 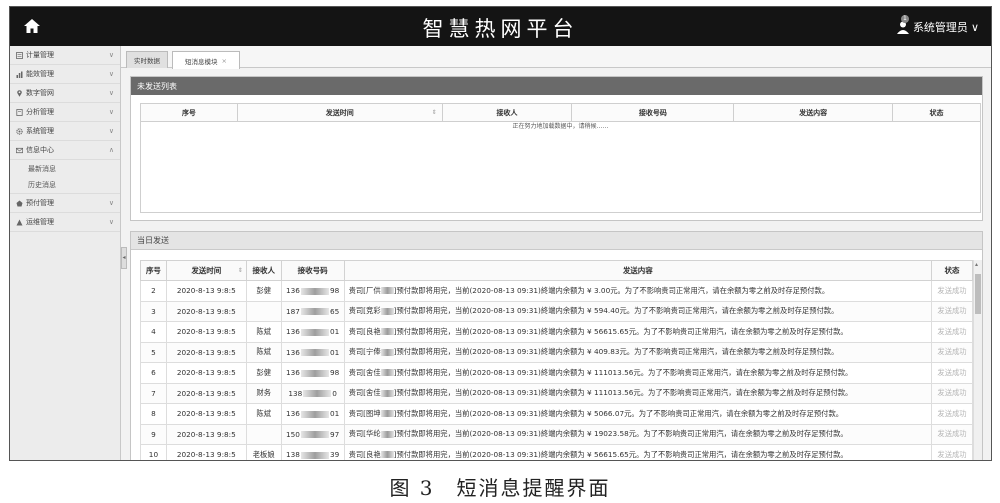 I want to click on figure-caption: 图 3 短消息提醒界面, so click(x=500, y=488).